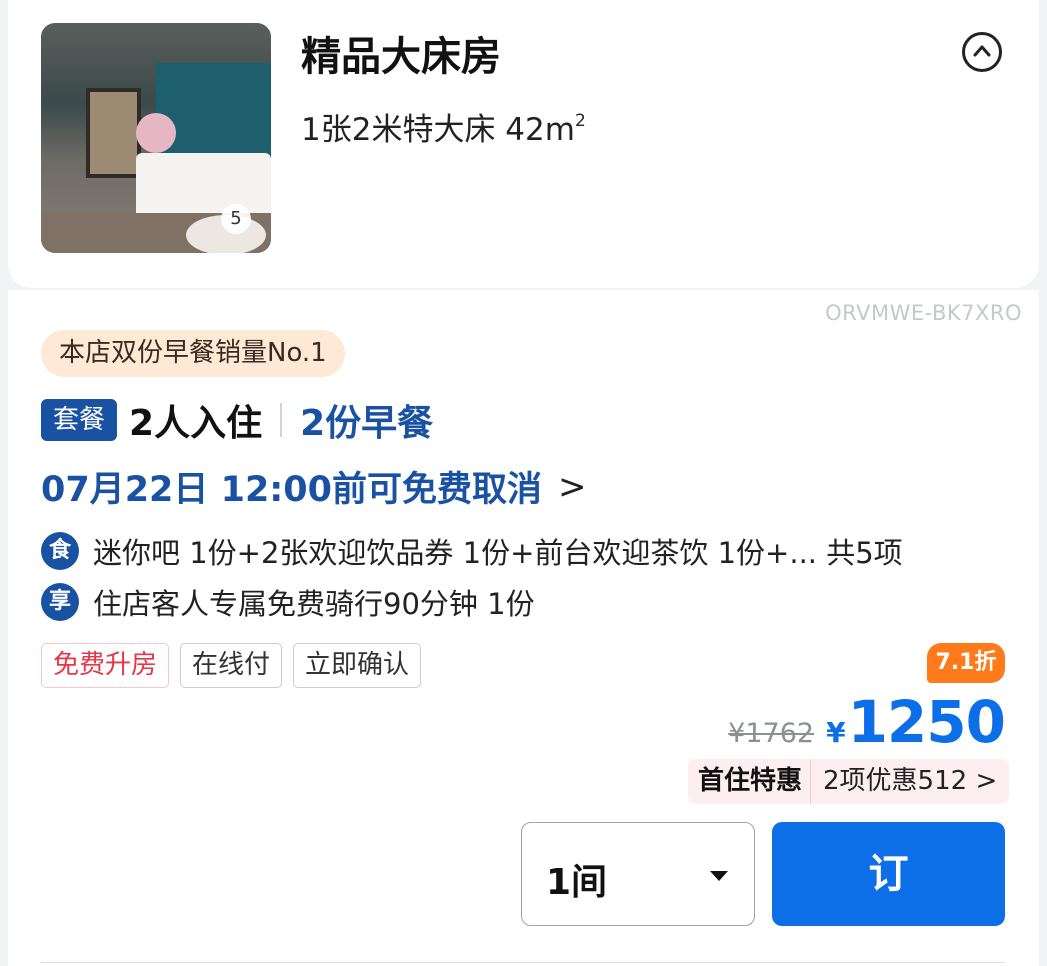 The height and width of the screenshot is (966, 1047). I want to click on room-quantity-value: 1间, so click(577, 882).